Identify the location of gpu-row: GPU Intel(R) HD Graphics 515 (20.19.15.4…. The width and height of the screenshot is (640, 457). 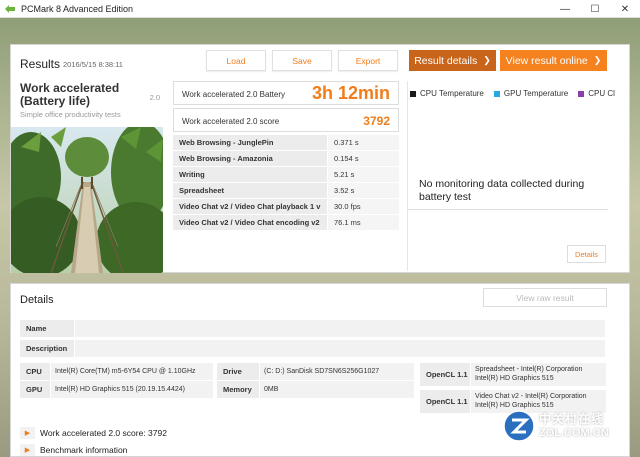
(116, 389).